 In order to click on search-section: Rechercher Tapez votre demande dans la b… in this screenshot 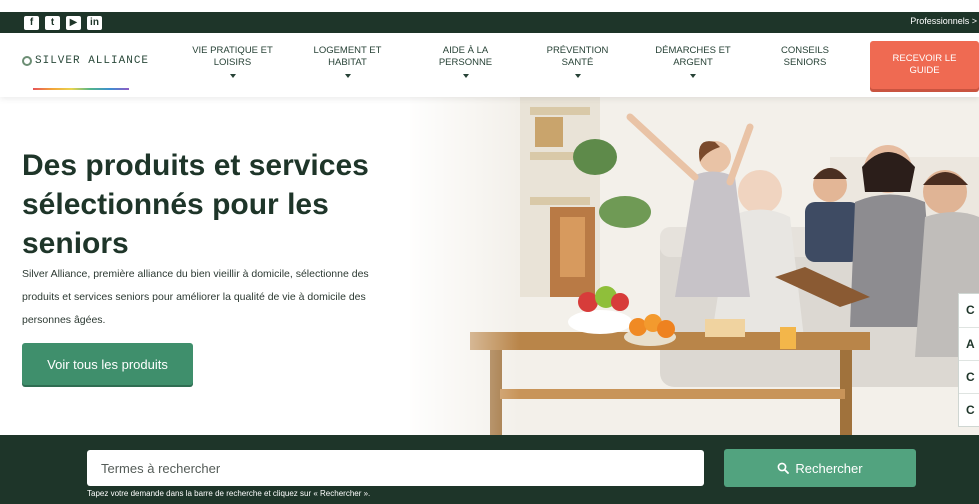, I will do `click(489, 469)`.